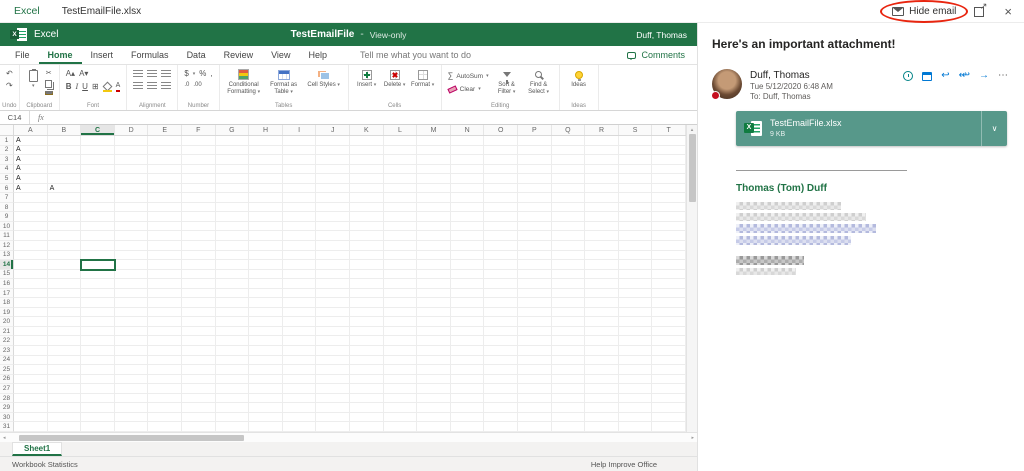 Image resolution: width=1024 pixels, height=471 pixels. I want to click on cell-M6, so click(434, 188).